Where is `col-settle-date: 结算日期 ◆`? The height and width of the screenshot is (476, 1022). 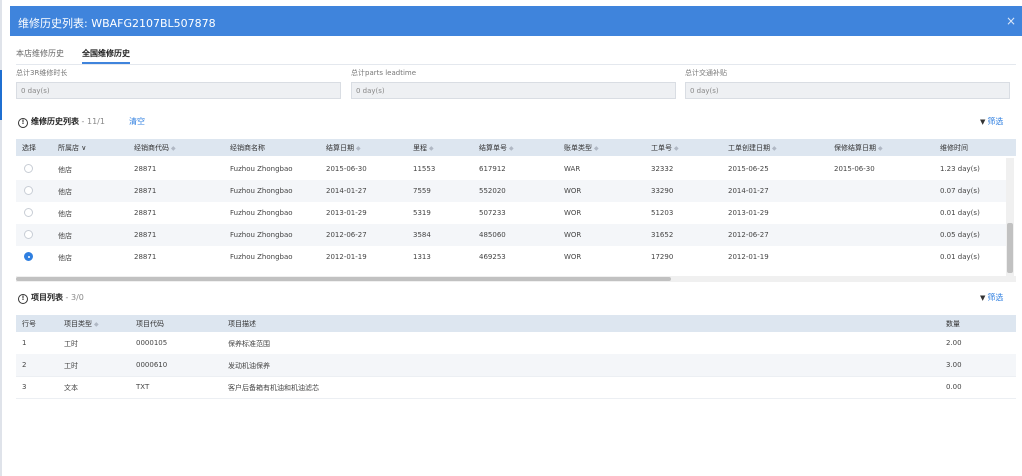
col-settle-date: 结算日期 ◆ is located at coordinates (343, 148).